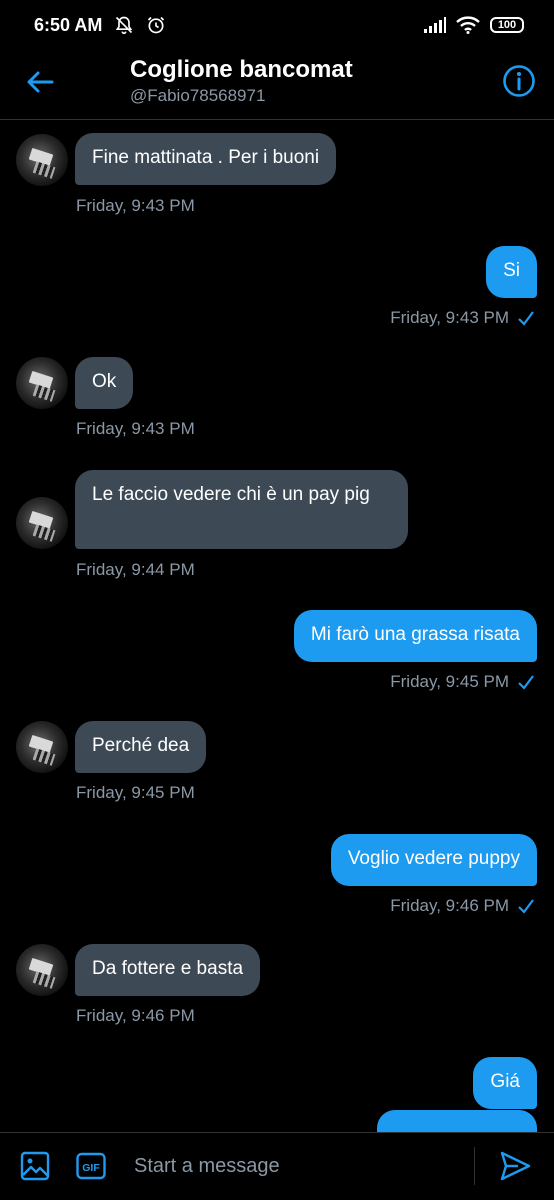 The width and height of the screenshot is (554, 1200). I want to click on message-input, so click(299, 1166).